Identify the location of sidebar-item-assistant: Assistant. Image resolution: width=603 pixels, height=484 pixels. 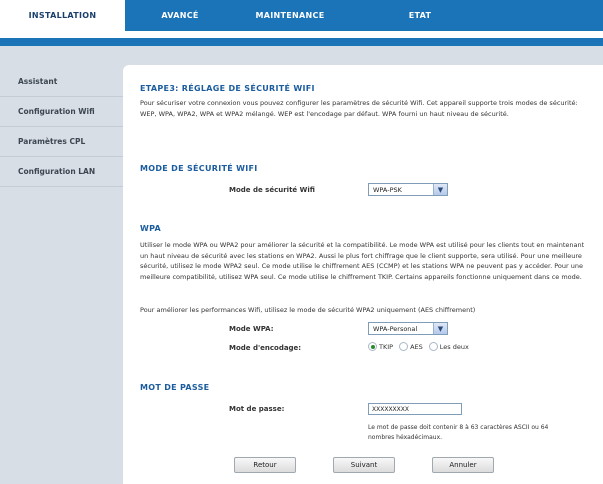
(61, 82).